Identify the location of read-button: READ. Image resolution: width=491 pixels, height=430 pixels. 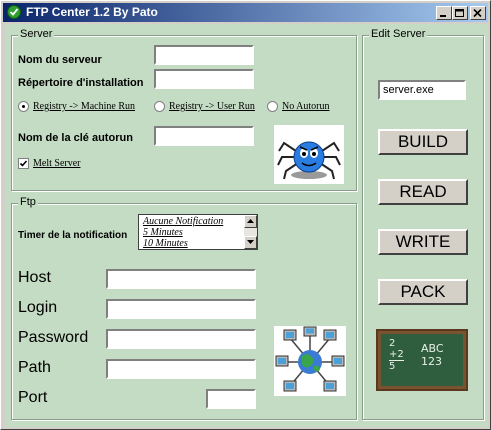
(423, 192).